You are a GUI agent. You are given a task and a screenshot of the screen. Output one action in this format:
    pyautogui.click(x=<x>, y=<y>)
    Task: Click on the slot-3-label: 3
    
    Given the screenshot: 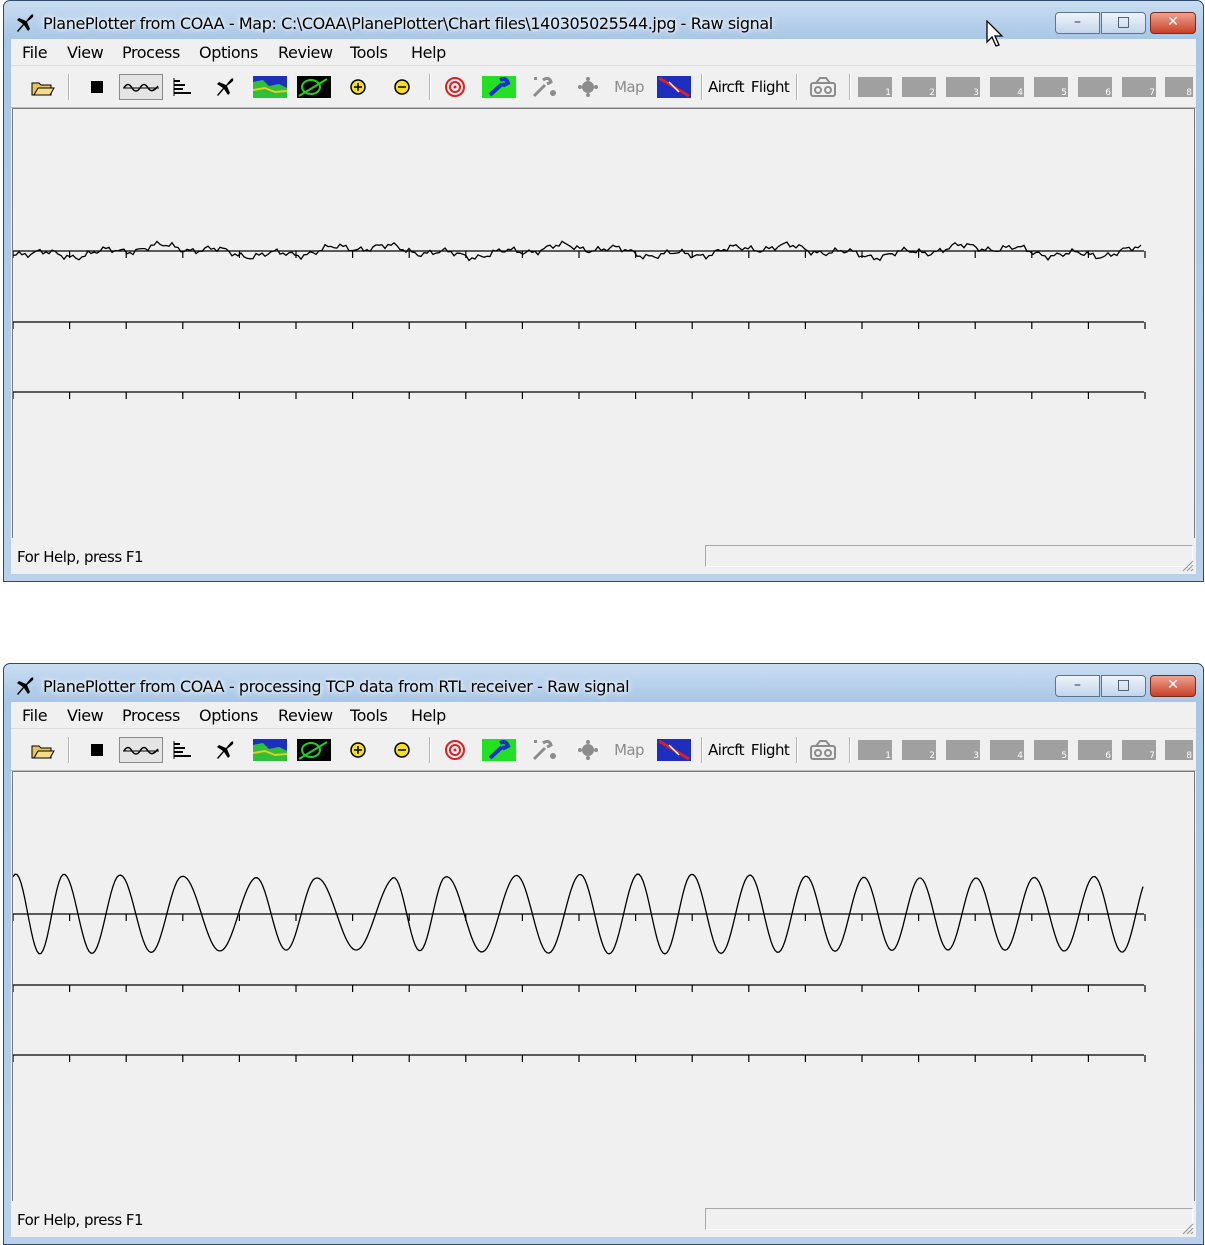 What is the action you would take?
    pyautogui.click(x=976, y=93)
    